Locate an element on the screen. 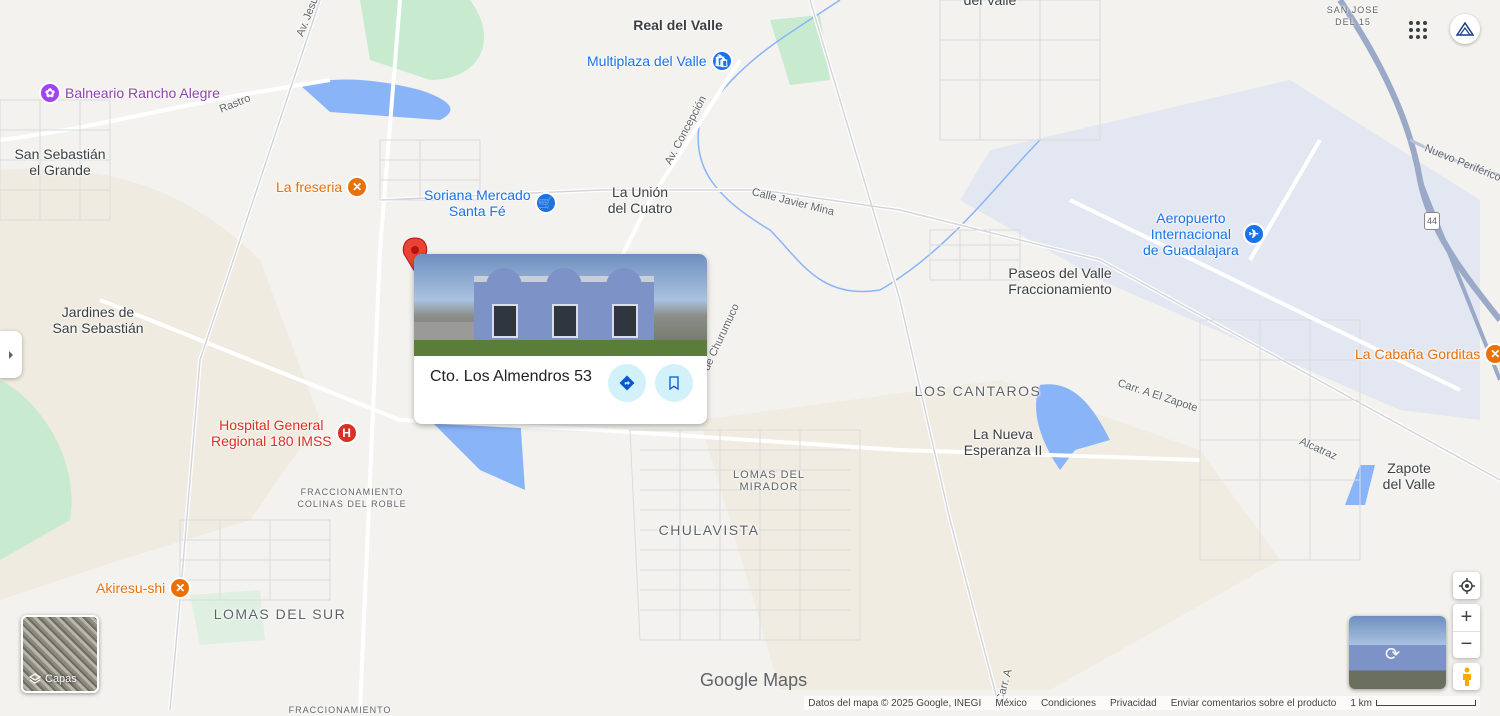 Image resolution: width=1500 pixels, height=716 pixels. street-view-photo is located at coordinates (560, 305).